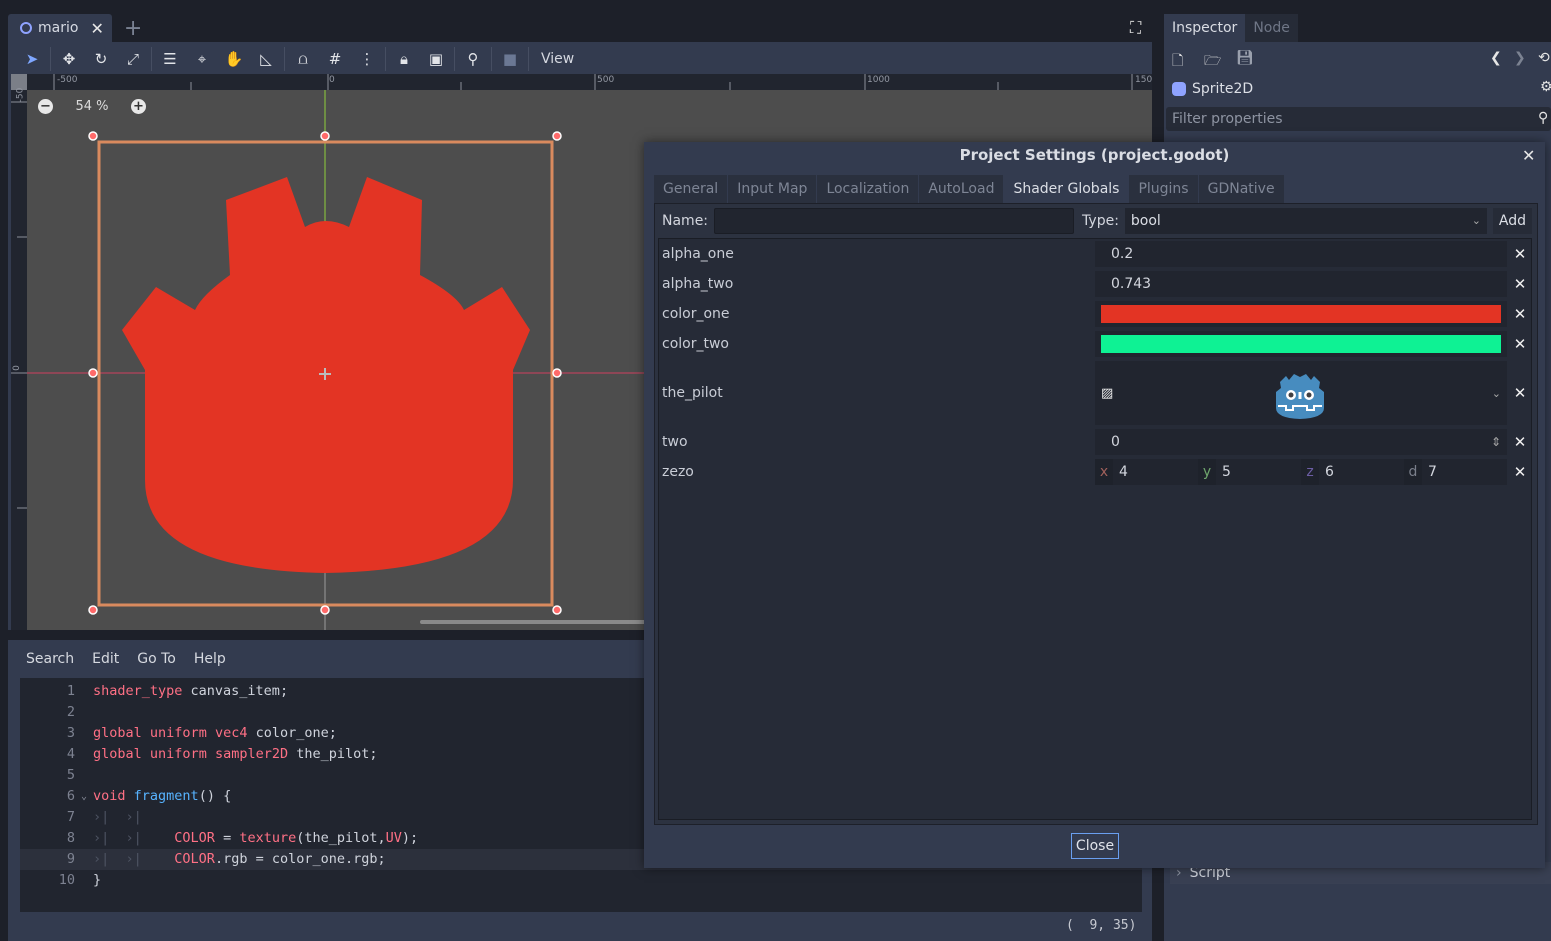 Image resolution: width=1551 pixels, height=941 pixels. Describe the element at coordinates (1310, 472) in the screenshot. I see `component-label: z` at that location.